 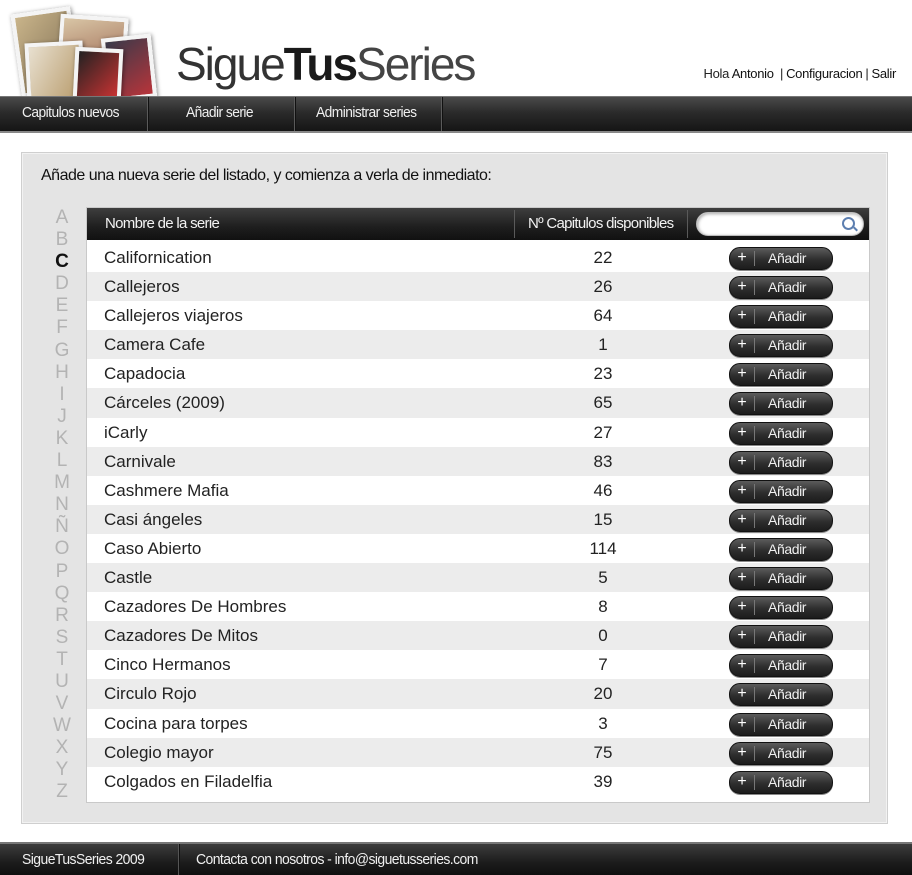 What do you see at coordinates (62, 572) in the screenshot?
I see `alphabet-letter: P` at bounding box center [62, 572].